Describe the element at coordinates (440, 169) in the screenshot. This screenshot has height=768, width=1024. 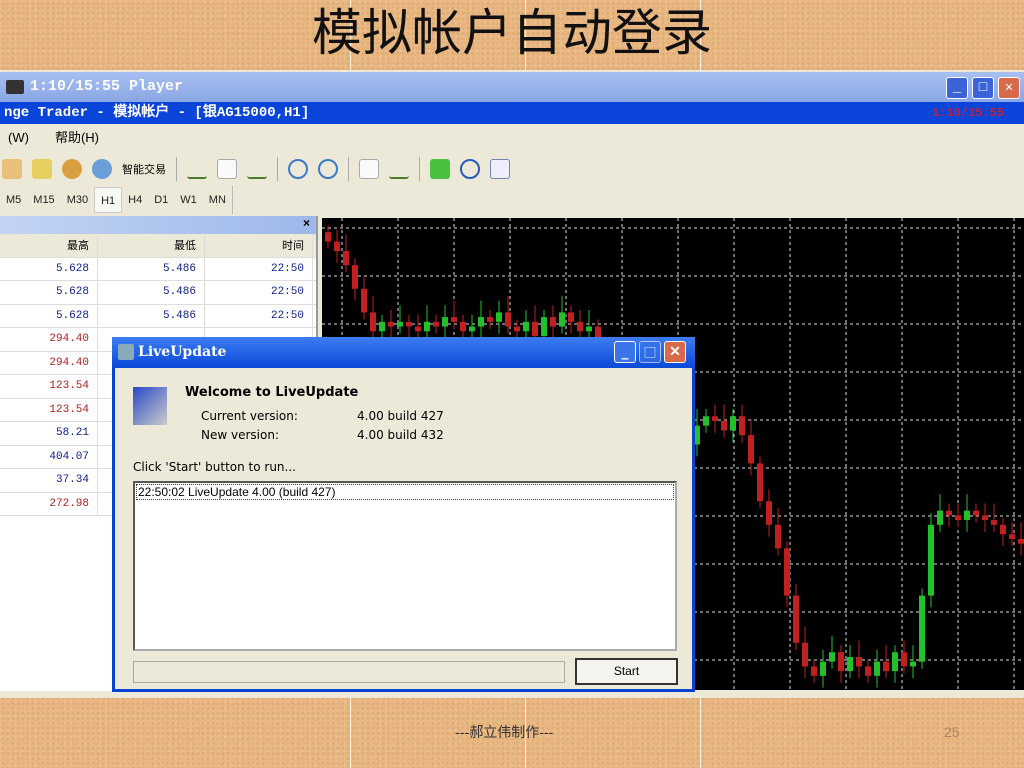
I see `indicators-icon` at that location.